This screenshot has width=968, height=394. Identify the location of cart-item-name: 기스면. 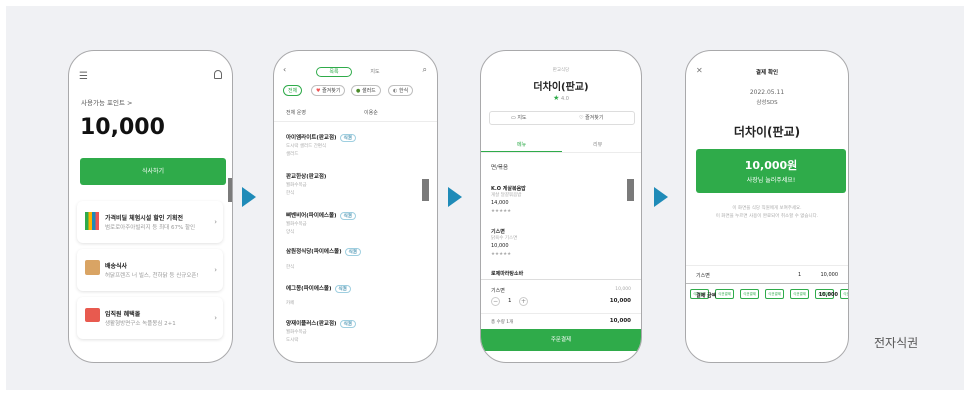
(498, 291).